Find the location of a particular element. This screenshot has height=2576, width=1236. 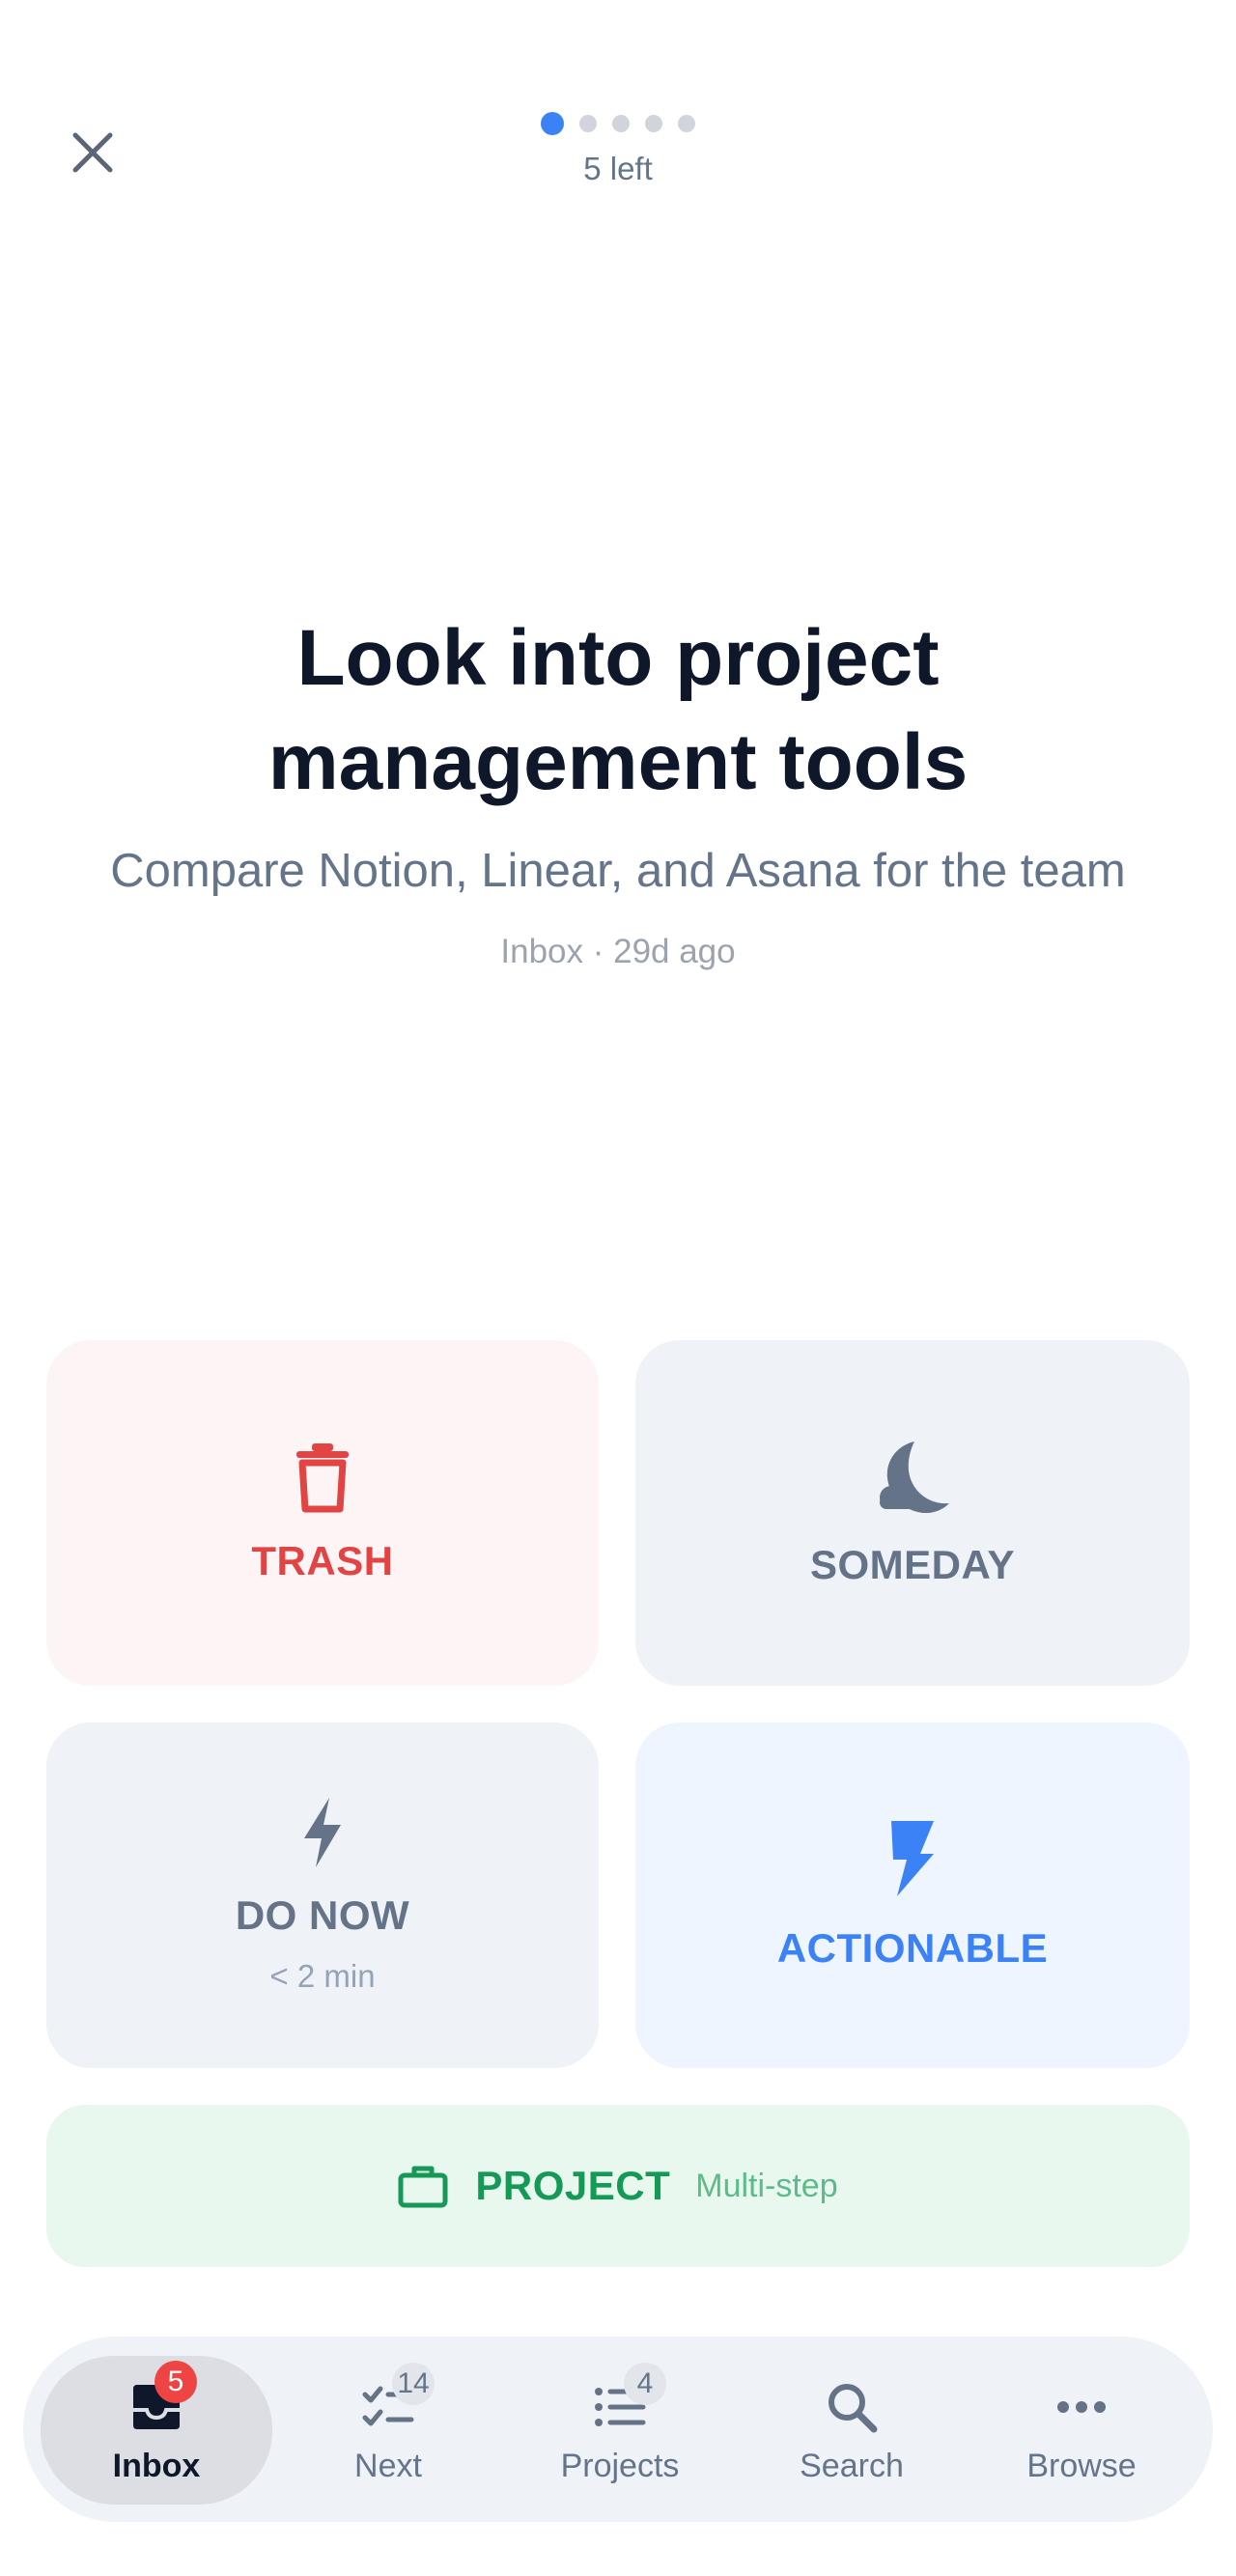

bolt-icon is located at coordinates (322, 1833).